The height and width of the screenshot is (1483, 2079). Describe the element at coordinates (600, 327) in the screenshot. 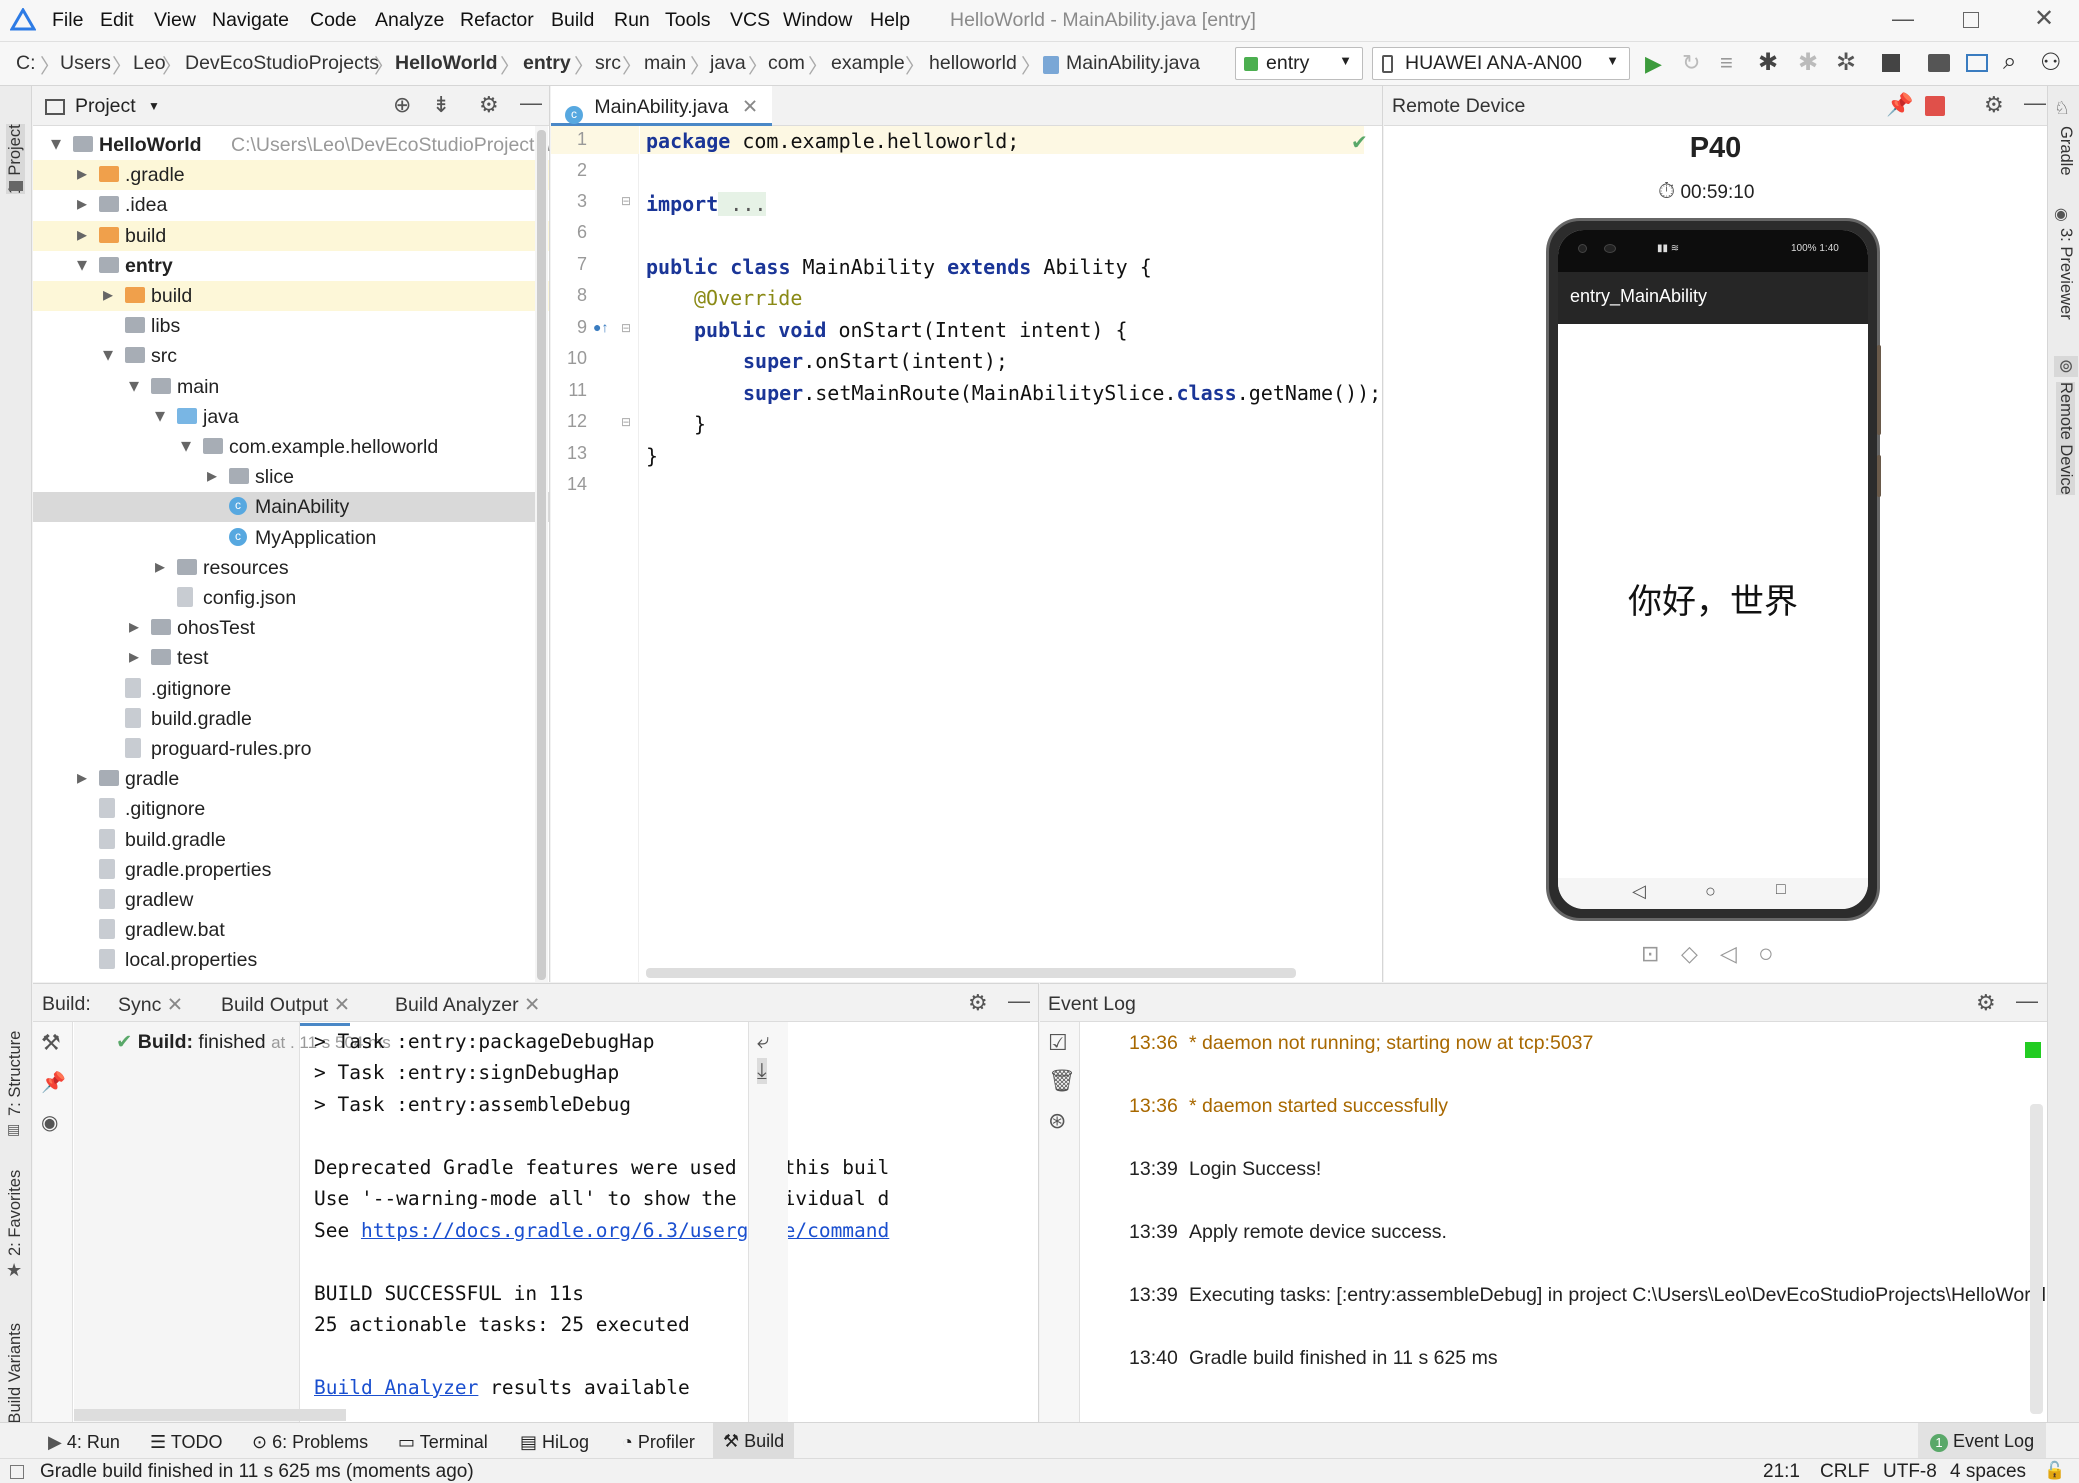

I see `override-marker-icon: ●↑` at that location.